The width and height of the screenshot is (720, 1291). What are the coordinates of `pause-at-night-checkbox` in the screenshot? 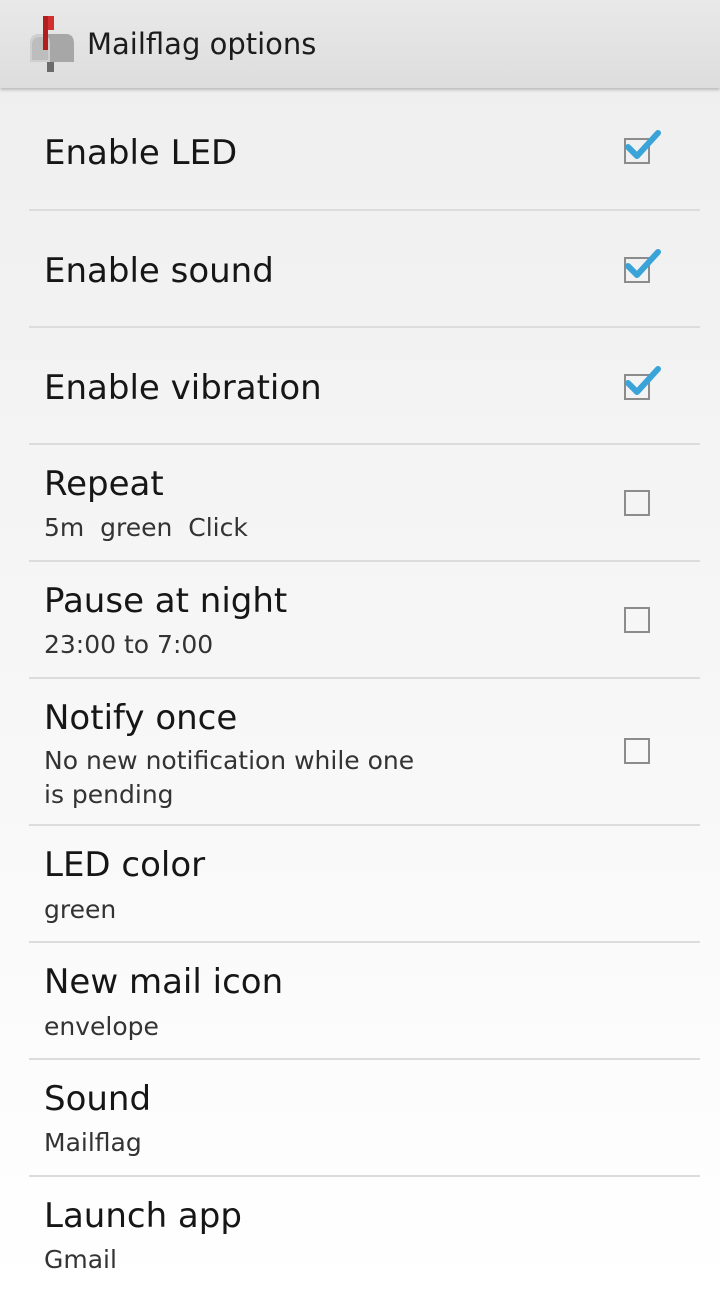 It's located at (637, 620).